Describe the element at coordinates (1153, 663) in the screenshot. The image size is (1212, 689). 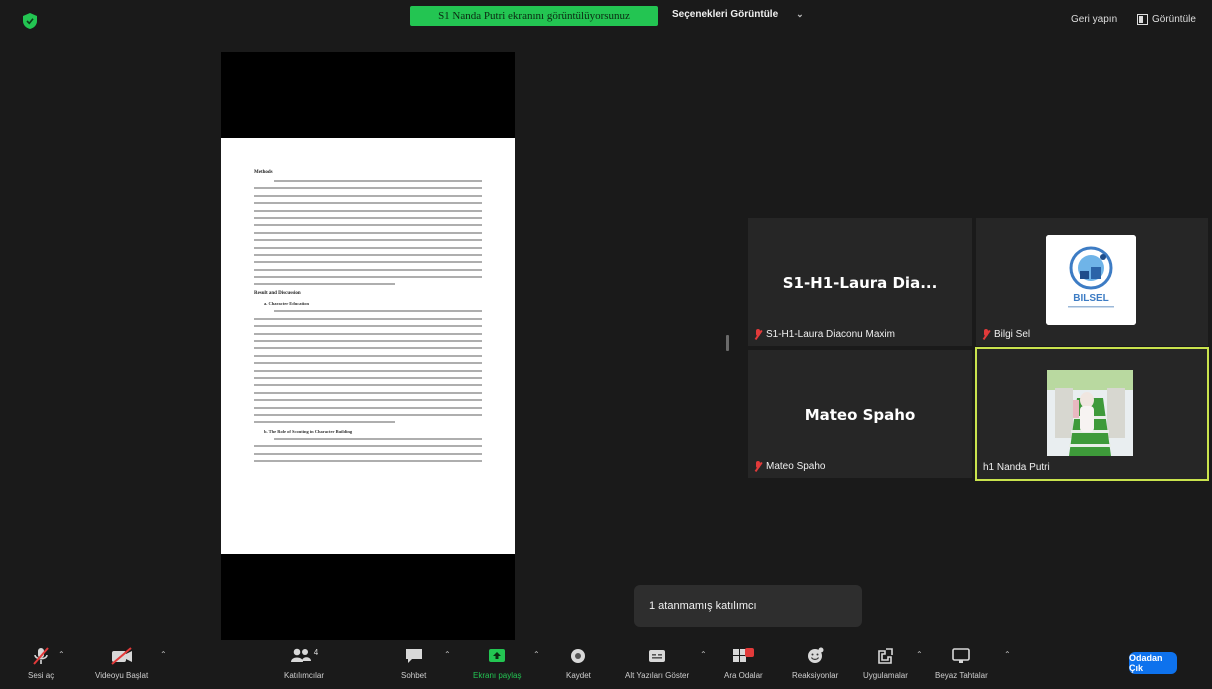
I see `leave-meeting-button: Odadan Çık` at that location.